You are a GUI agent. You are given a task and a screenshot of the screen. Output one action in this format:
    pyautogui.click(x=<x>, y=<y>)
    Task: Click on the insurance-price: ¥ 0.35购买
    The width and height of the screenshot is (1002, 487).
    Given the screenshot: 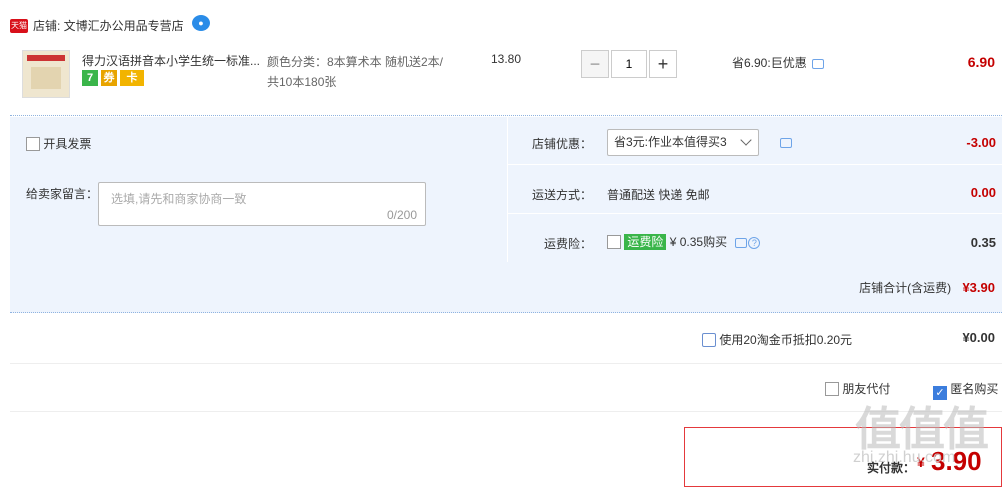 What is the action you would take?
    pyautogui.click(x=698, y=242)
    